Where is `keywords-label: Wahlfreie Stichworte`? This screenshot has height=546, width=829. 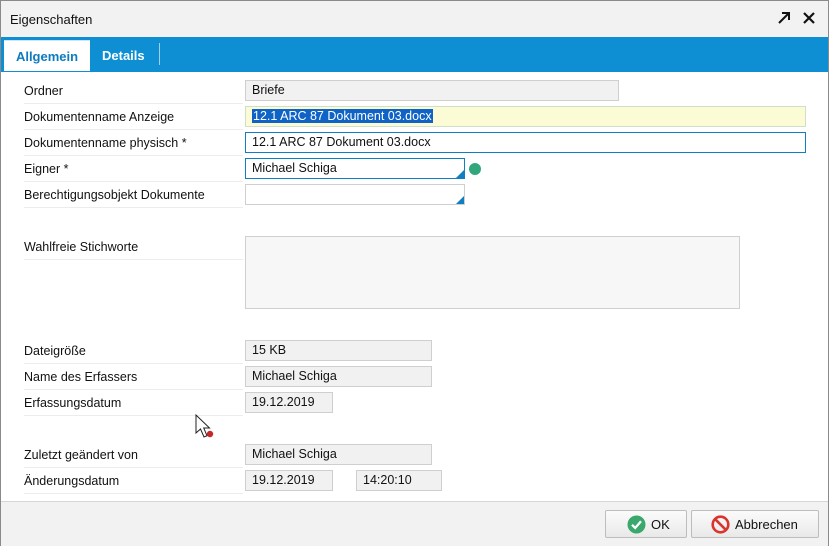 keywords-label: Wahlfreie Stichworte is located at coordinates (133, 248).